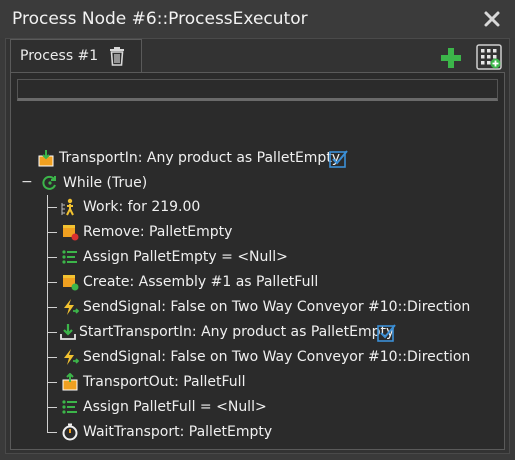  Describe the element at coordinates (71, 283) in the screenshot. I see `create-box-icon` at that location.